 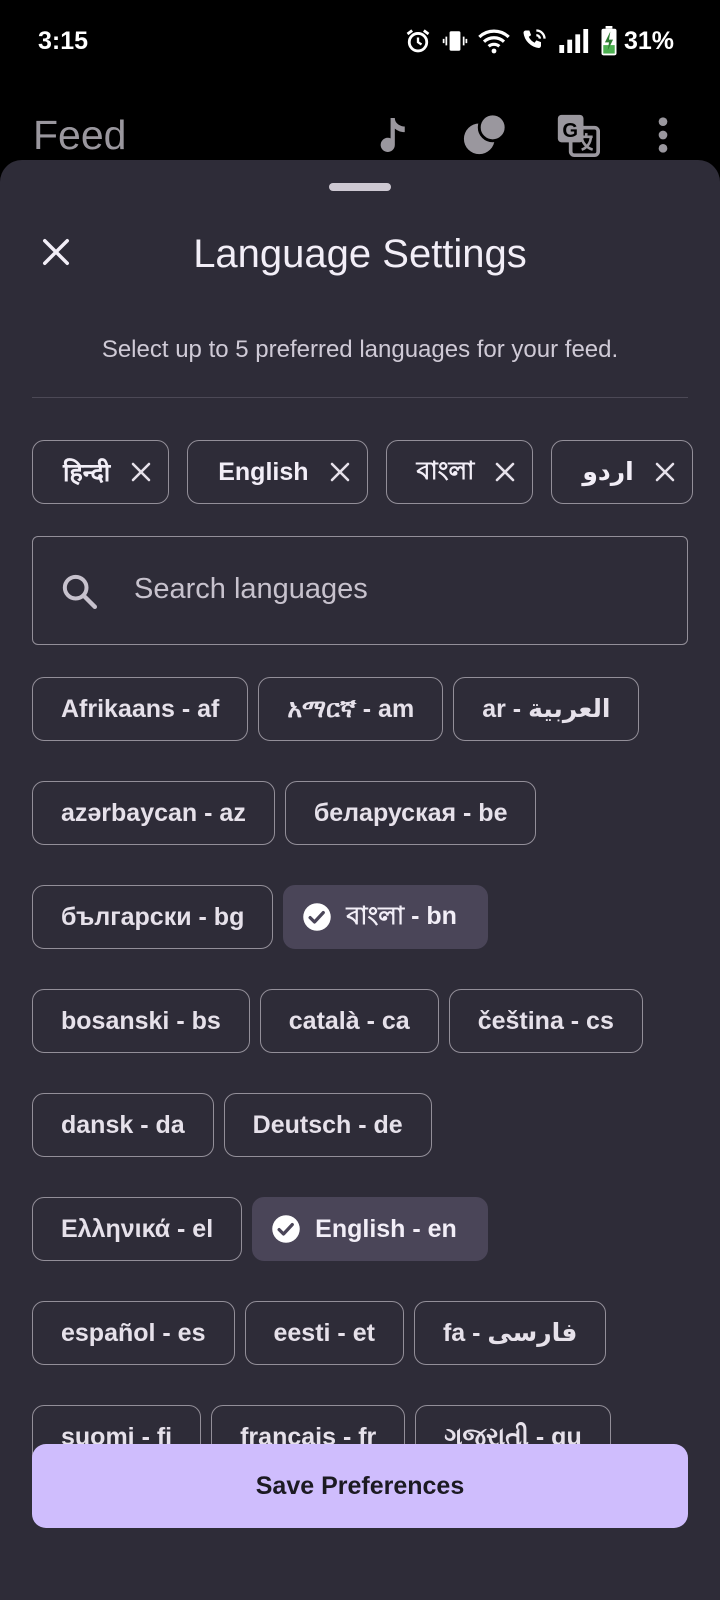 I want to click on language-row: Ελληνικά - el English - en, so click(x=360, y=1229).